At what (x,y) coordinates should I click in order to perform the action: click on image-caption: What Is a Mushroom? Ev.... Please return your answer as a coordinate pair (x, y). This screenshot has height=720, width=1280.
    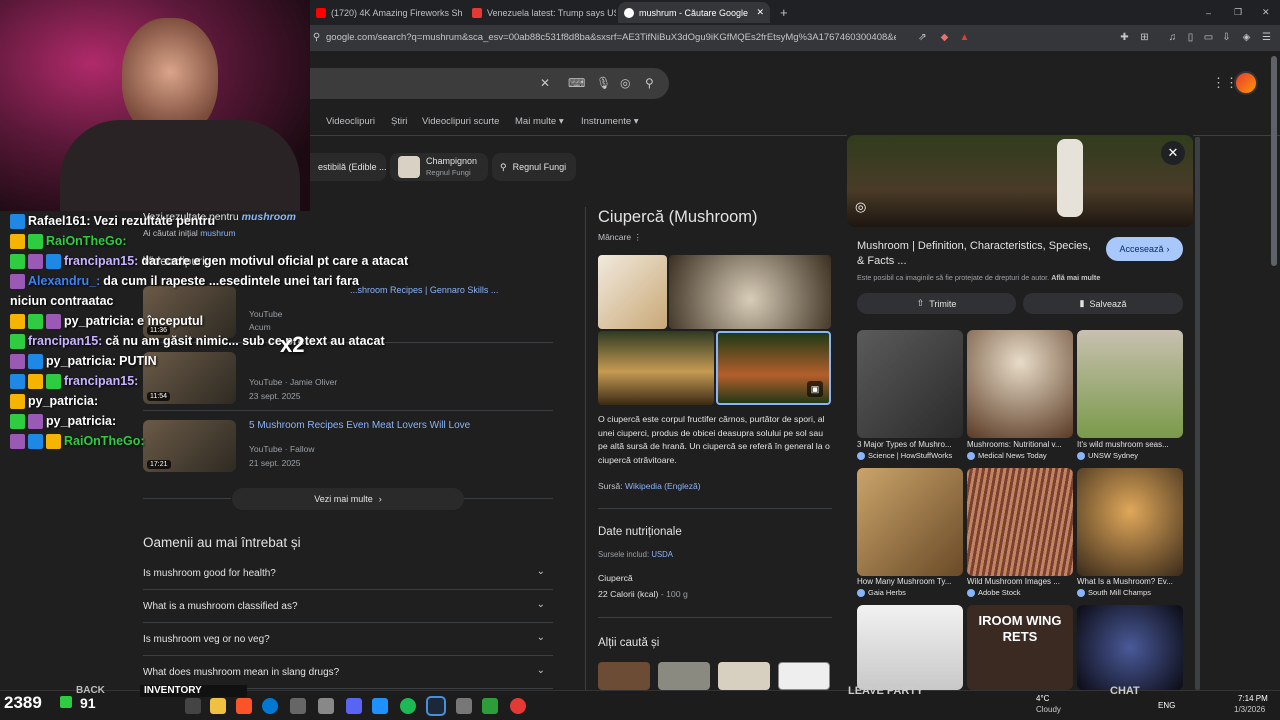
    Looking at the image, I should click on (1130, 581).